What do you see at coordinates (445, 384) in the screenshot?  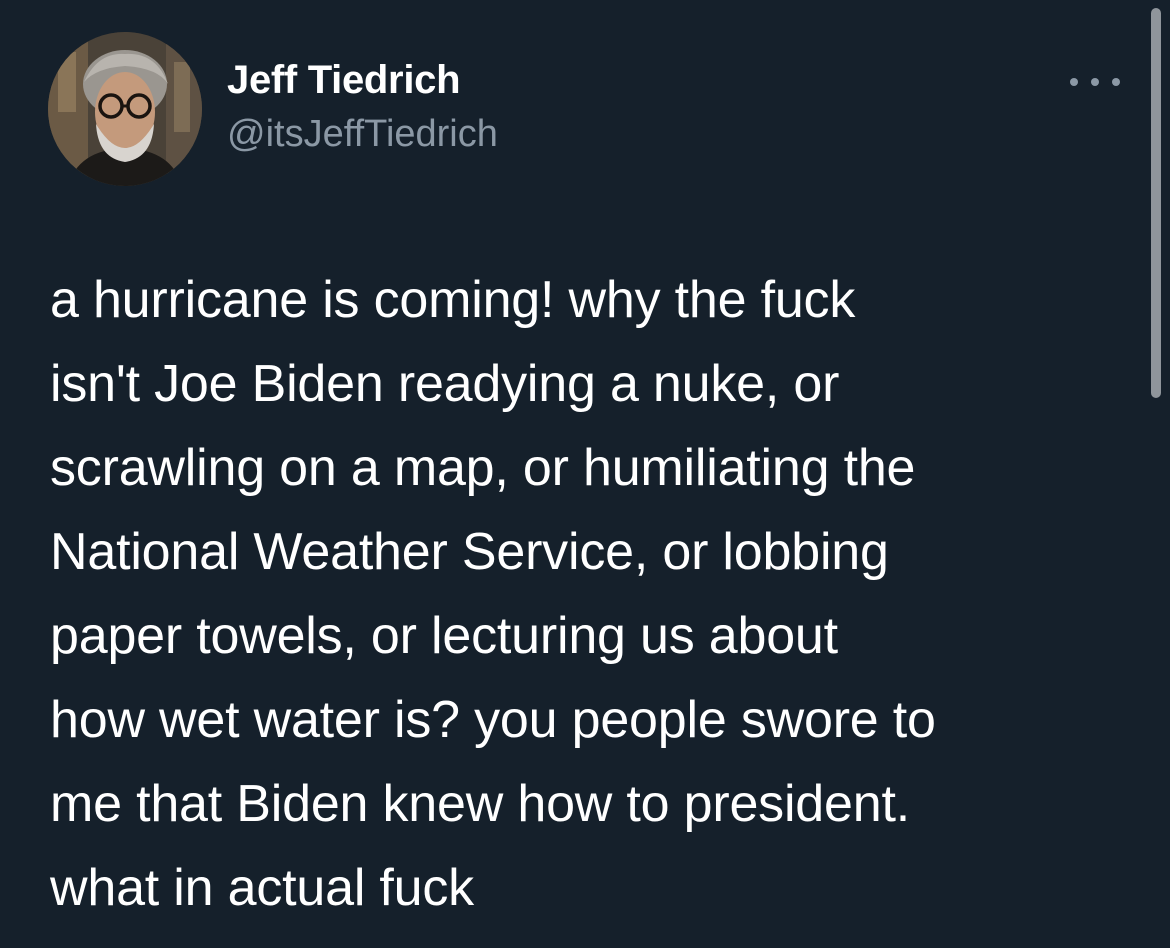 I see `tweet-text-line: isn't Joe Biden readying a nuke, or` at bounding box center [445, 384].